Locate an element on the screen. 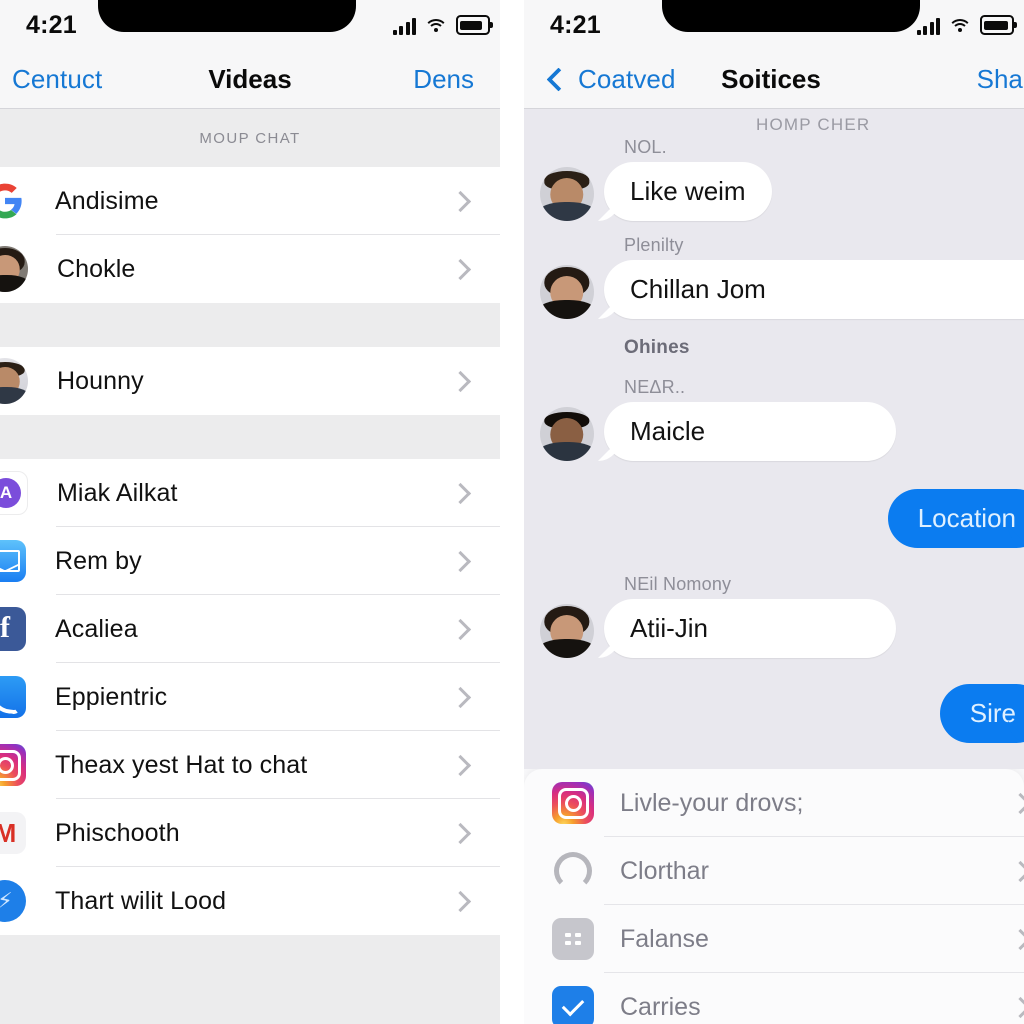 The image size is (1024, 1024). back-button: Centuct is located at coordinates (51, 79).